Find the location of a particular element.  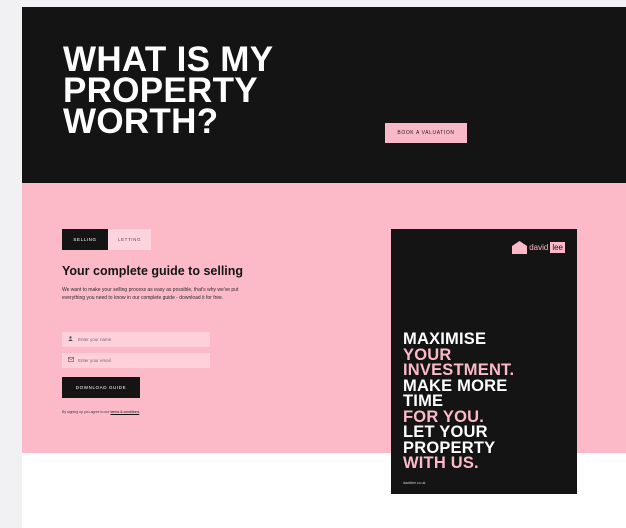

legal-prefix: By signing up you agree to our is located at coordinates (86, 412).